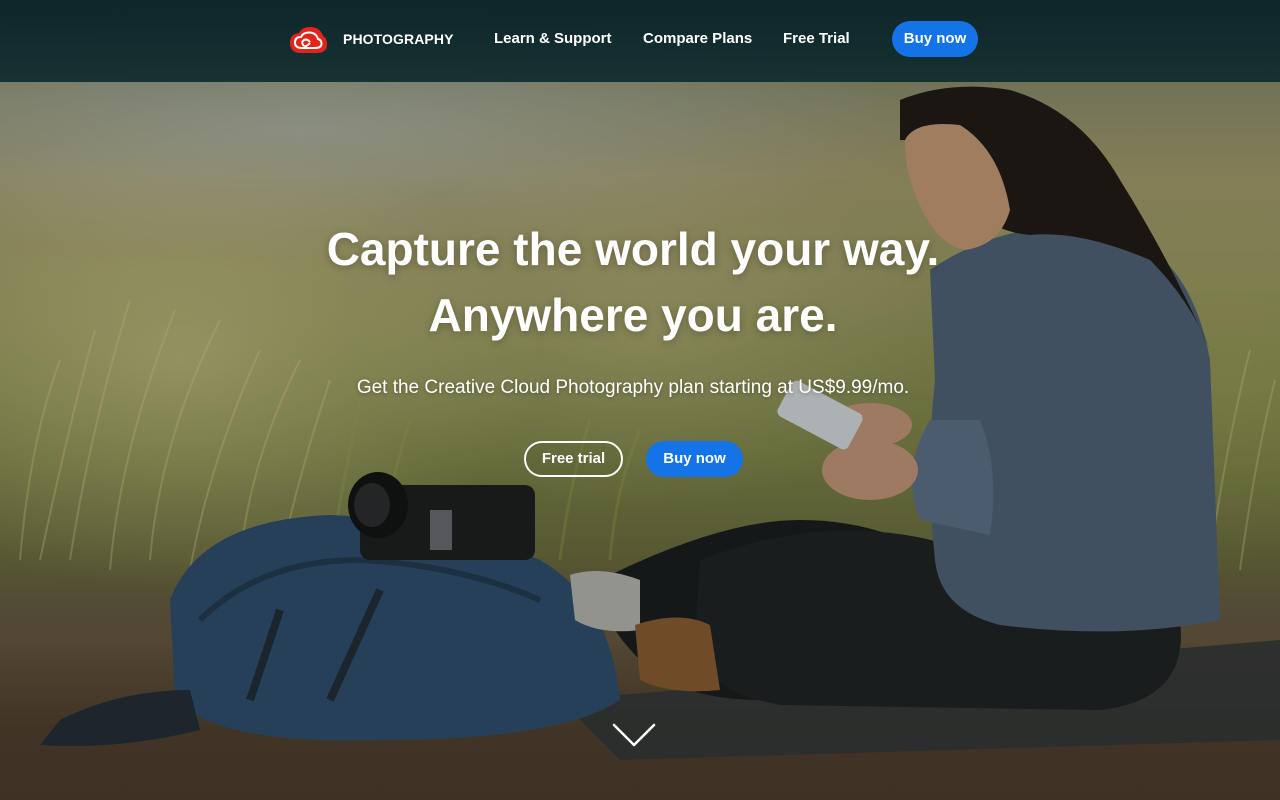 The image size is (1280, 800). What do you see at coordinates (633, 249) in the screenshot?
I see `hero-headline-line-1: Capture the world your way.` at bounding box center [633, 249].